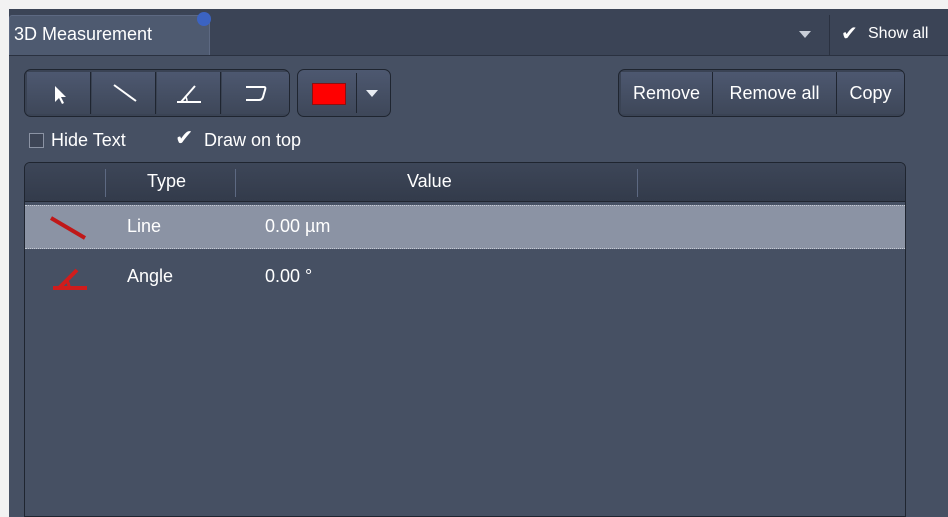  What do you see at coordinates (775, 93) in the screenshot?
I see `remove-all-button: Remove all` at bounding box center [775, 93].